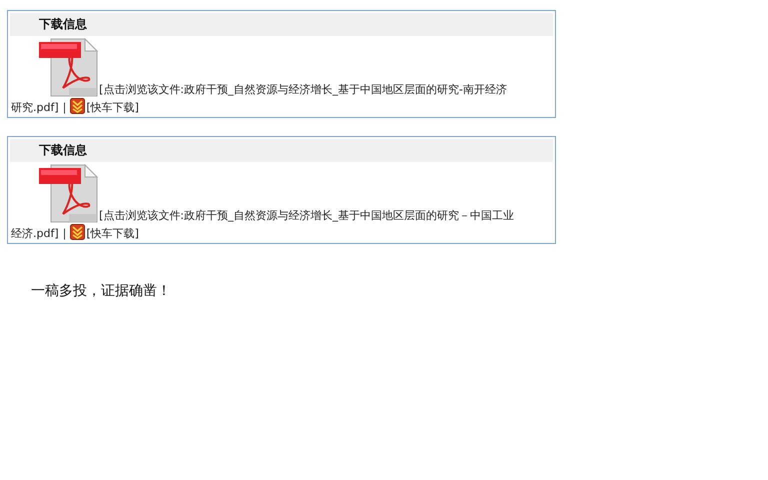 Image resolution: width=768 pixels, height=480 pixels. What do you see at coordinates (303, 89) in the screenshot?
I see `file-link: [点击浏览该文件:政府干预_自然资源与经济增长_基于中国地区层面的研究-南开经济` at bounding box center [303, 89].